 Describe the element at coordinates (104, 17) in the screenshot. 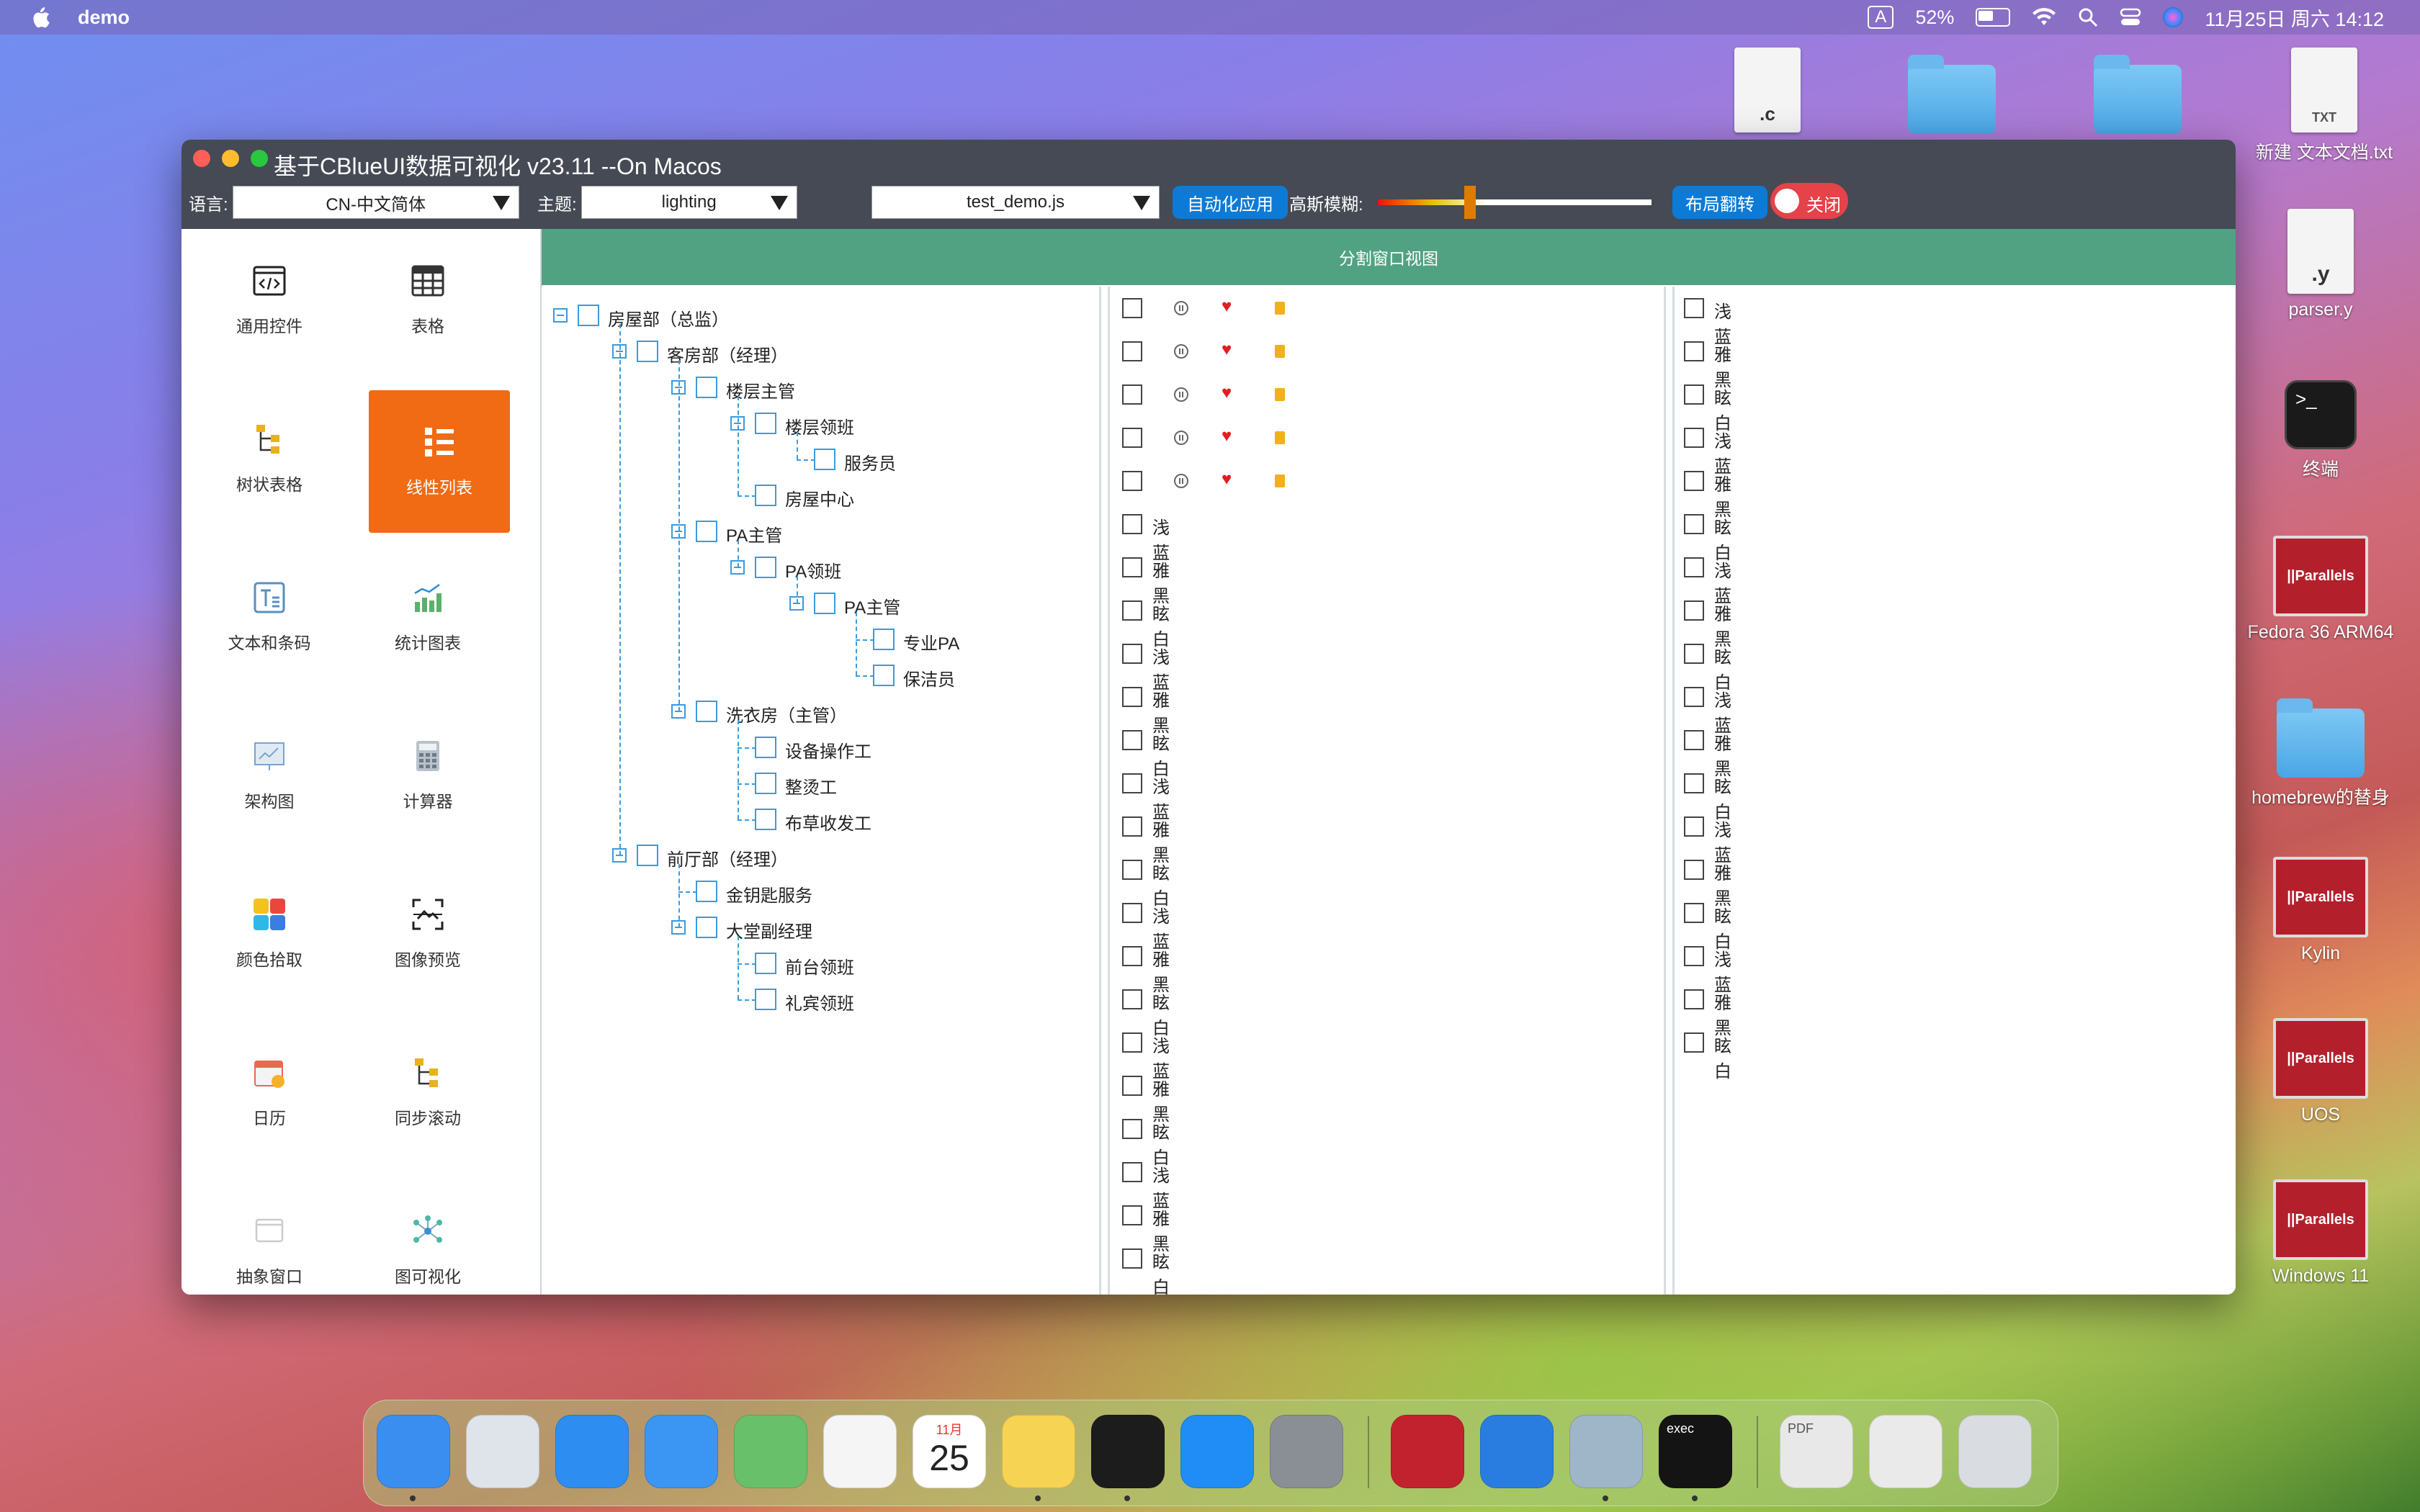

I see `app-name: demo` at that location.